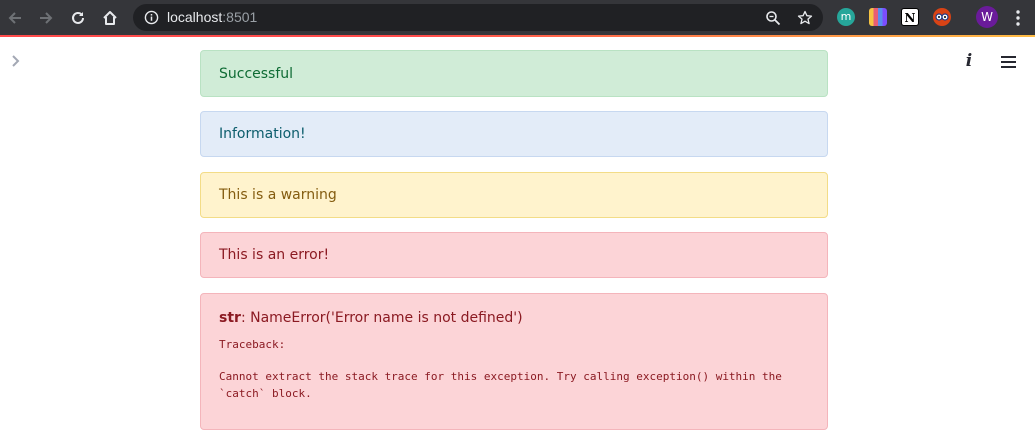  I want to click on exception-message: : NameError('Error name is not defined'), so click(381, 318).